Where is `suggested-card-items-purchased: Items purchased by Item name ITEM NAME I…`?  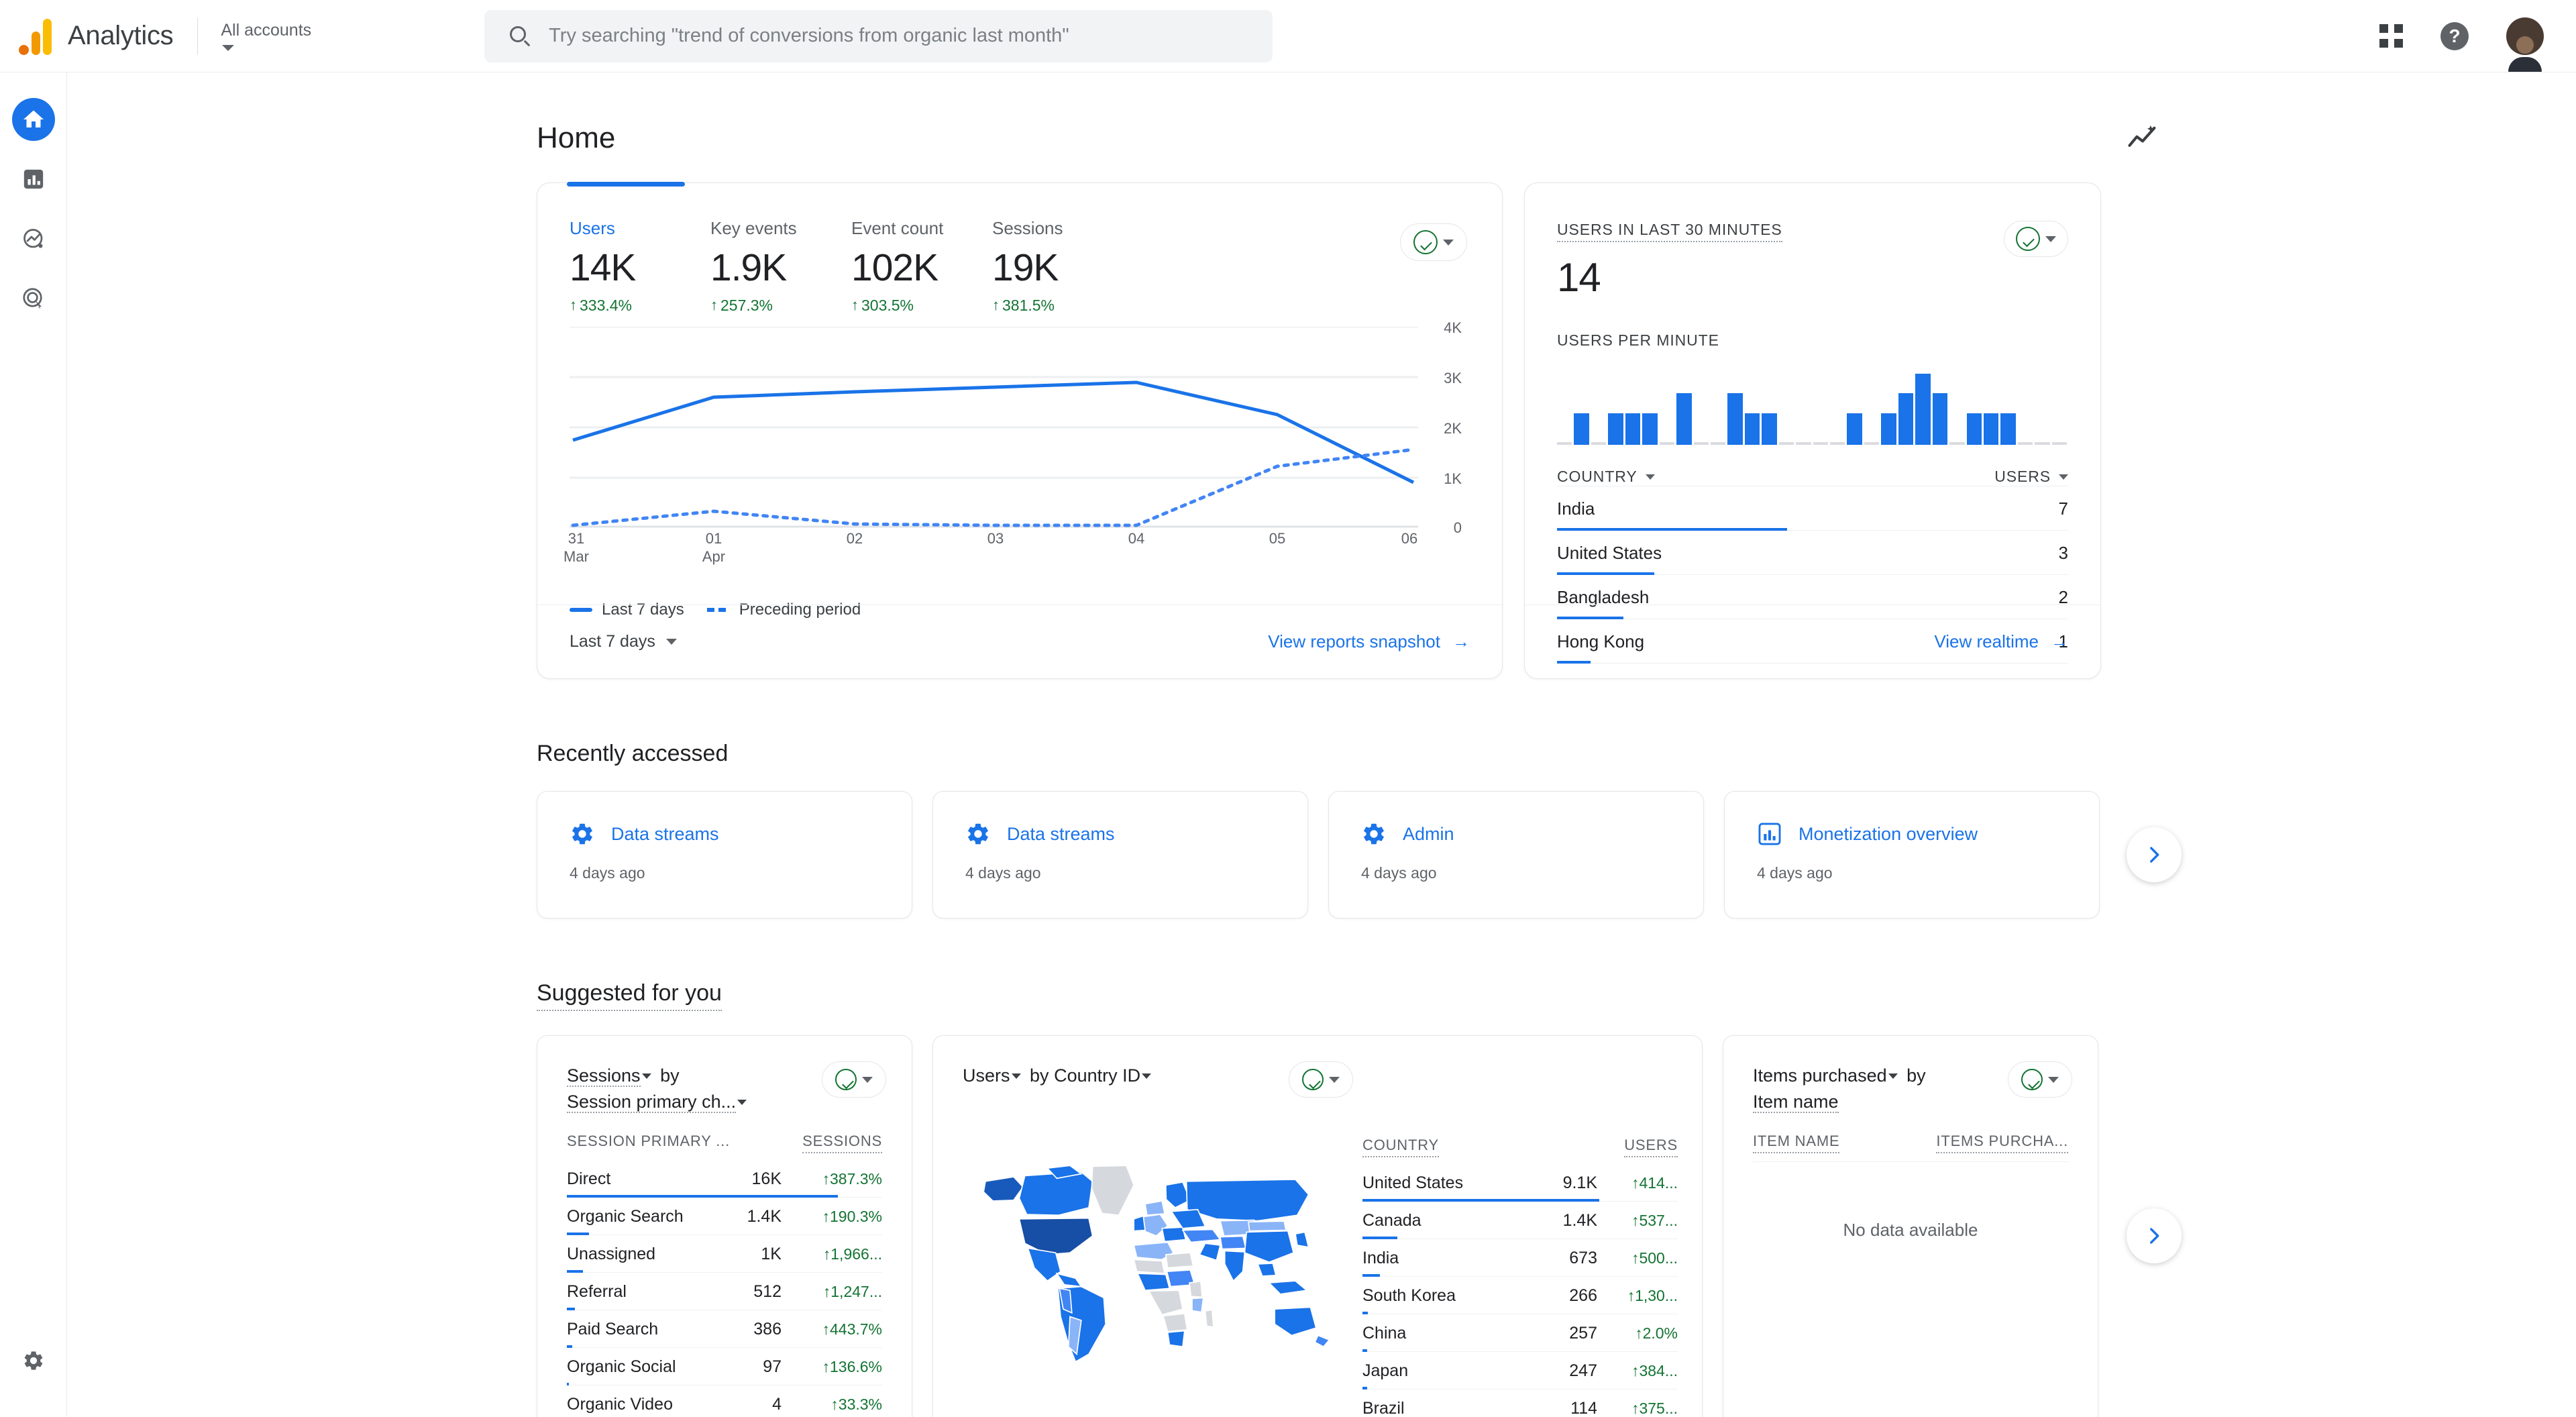
suggested-card-items-purchased: Items purchased by Item name ITEM NAME I… is located at coordinates (1910, 1226).